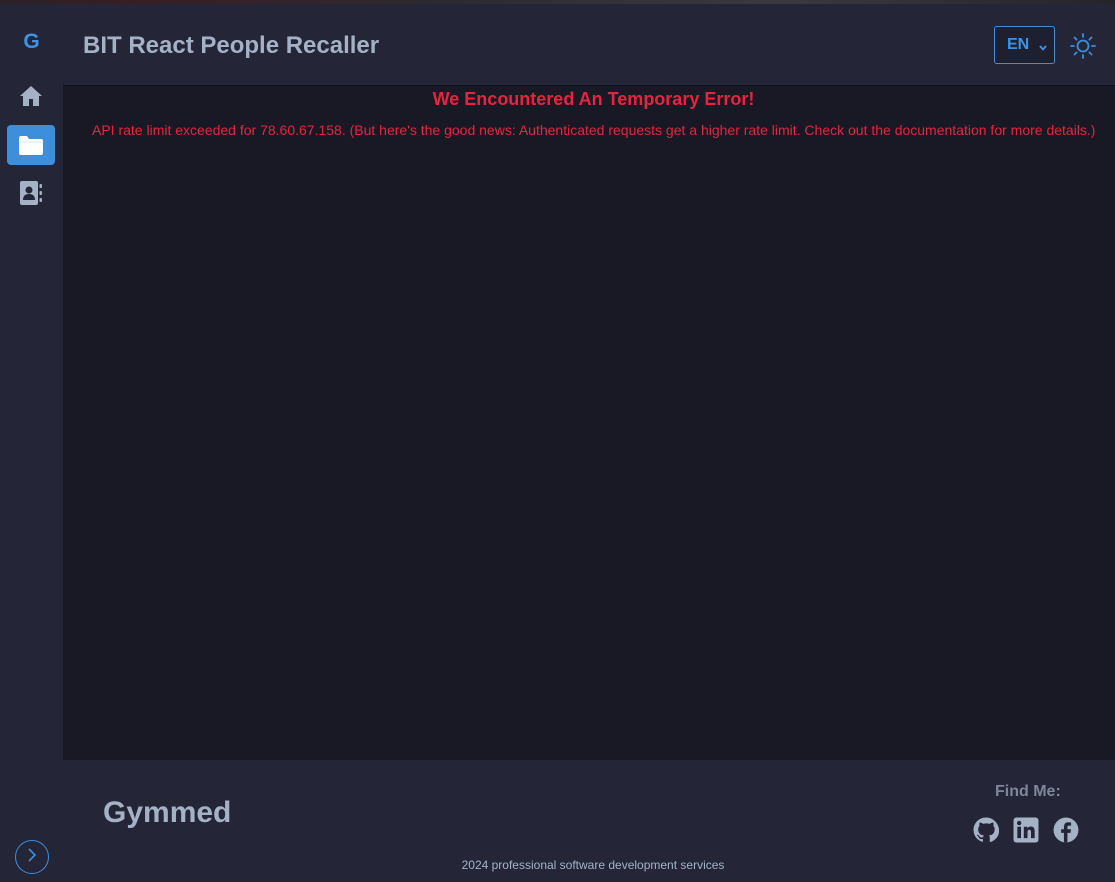 The image size is (1115, 882). I want to click on sidebar-expand-button, so click(32, 857).